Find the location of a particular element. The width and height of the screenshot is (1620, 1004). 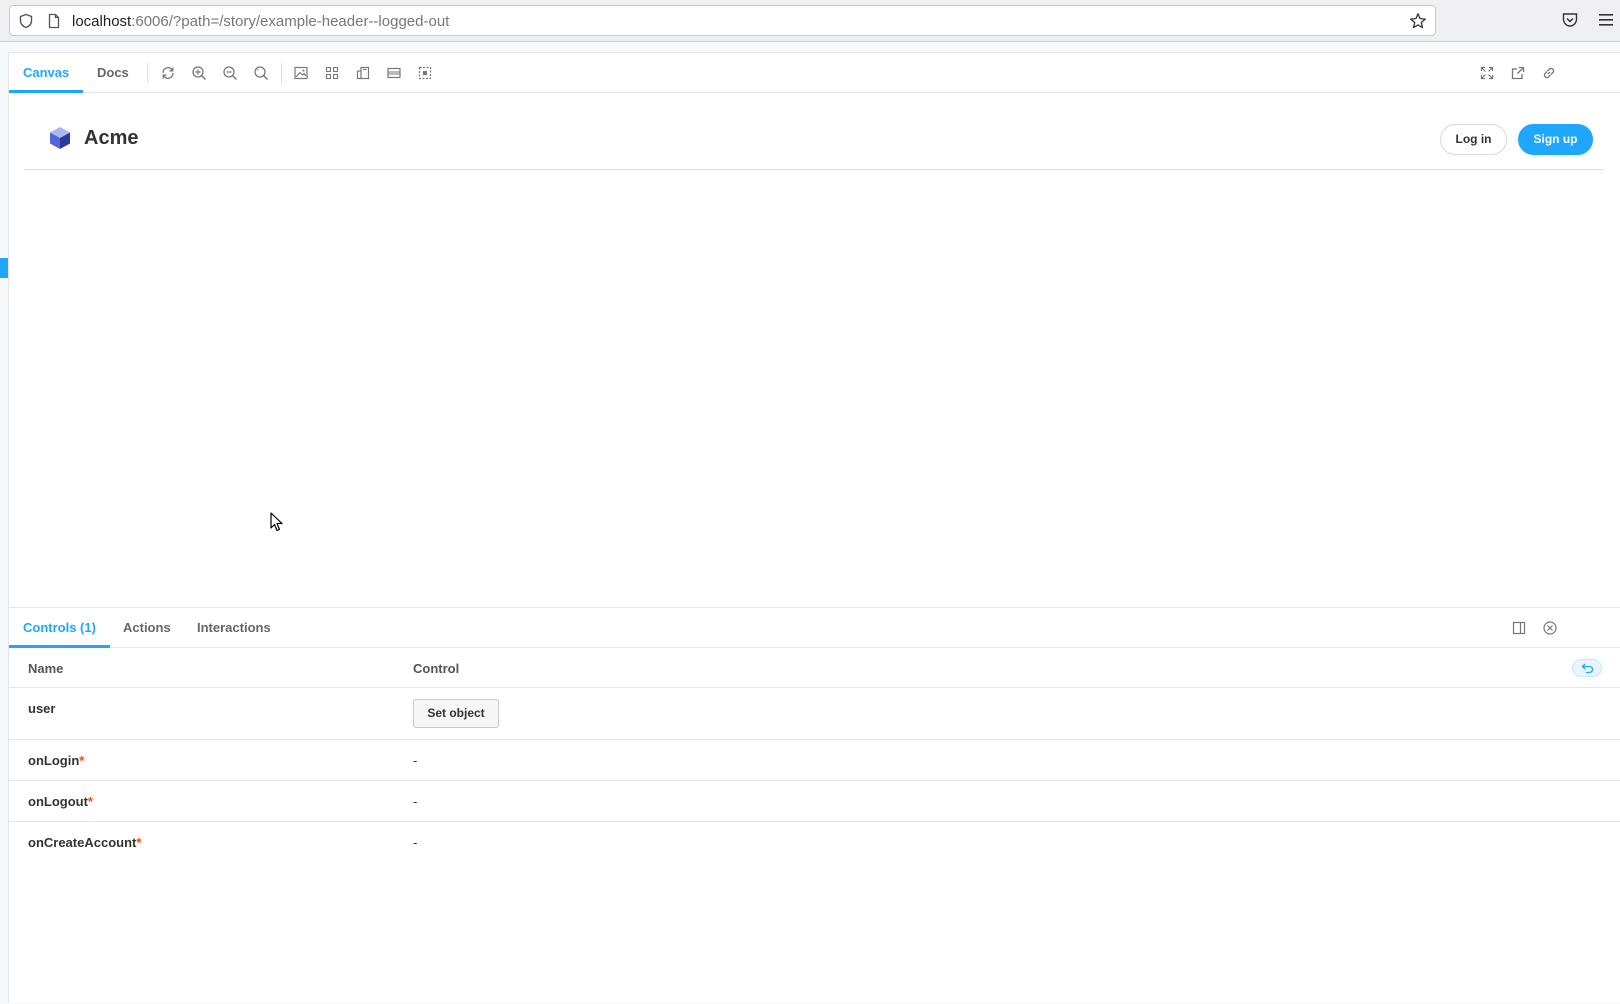

sidebar-resize-handle is located at coordinates (4, 268).